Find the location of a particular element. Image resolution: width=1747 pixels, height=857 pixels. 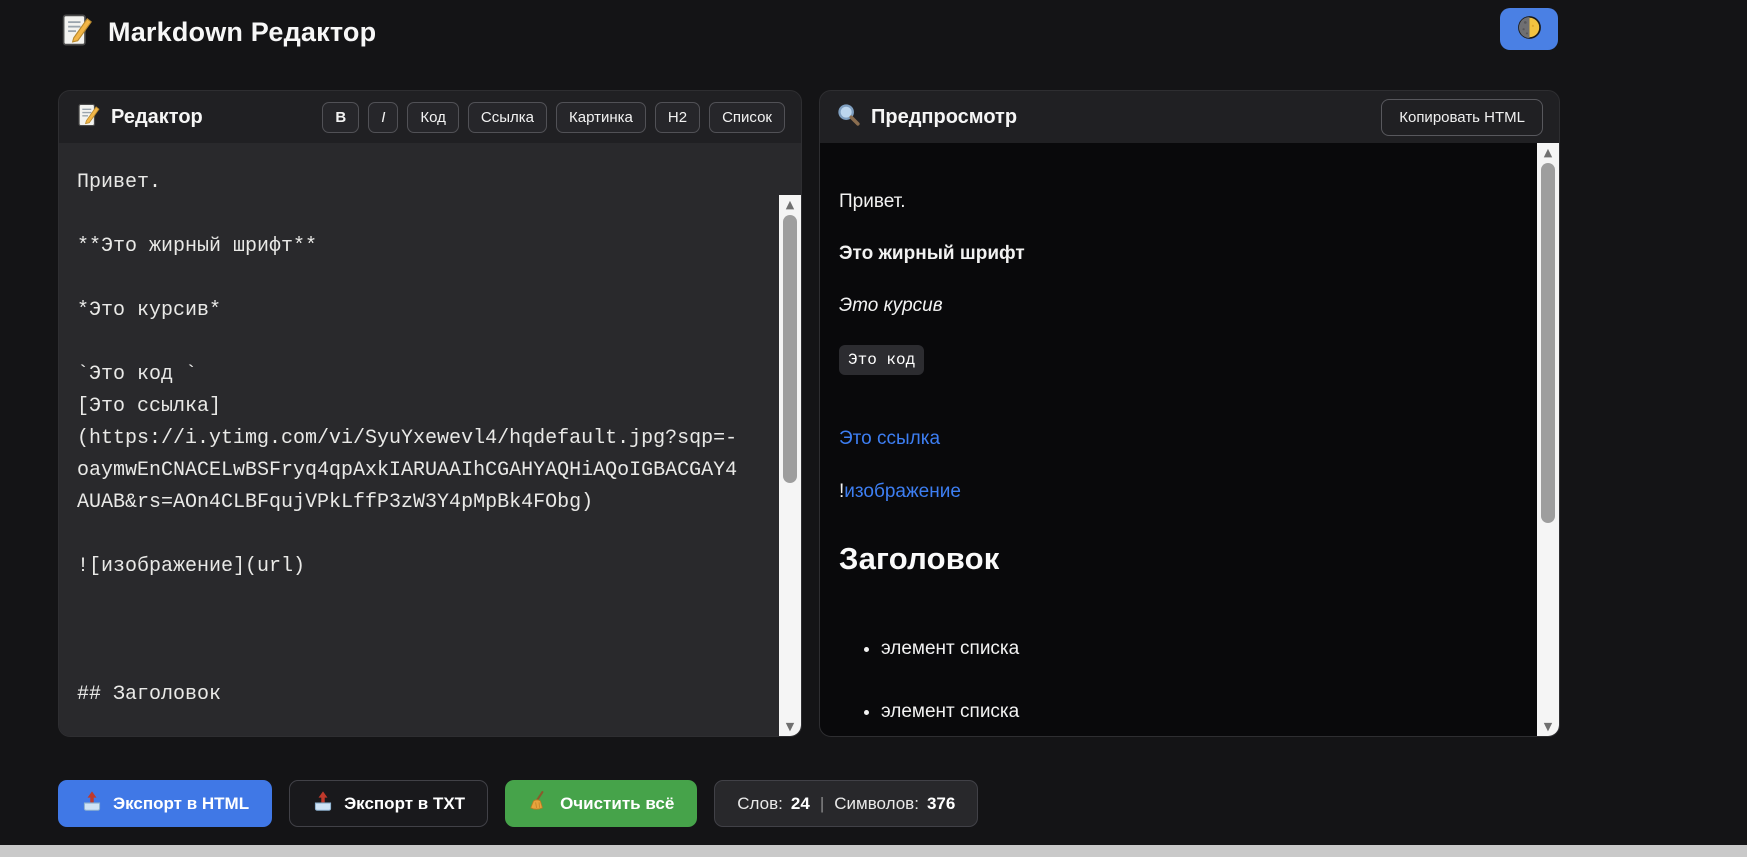

preview-code-row: Это код is located at coordinates (1173, 360).